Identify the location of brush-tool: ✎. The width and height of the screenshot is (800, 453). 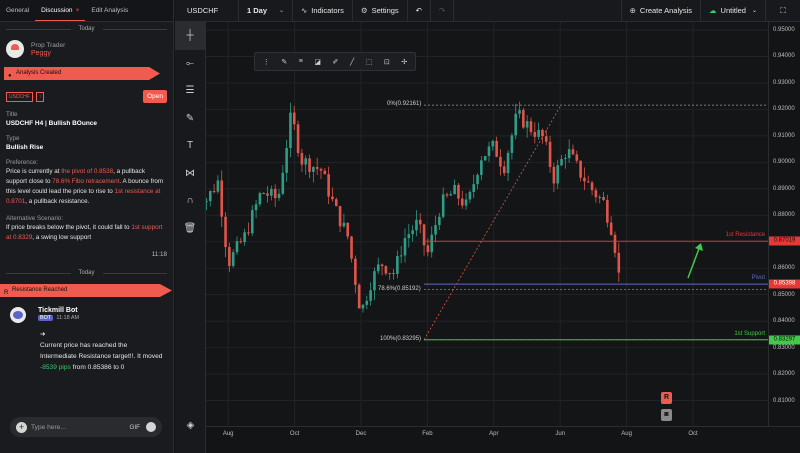
(190, 119).